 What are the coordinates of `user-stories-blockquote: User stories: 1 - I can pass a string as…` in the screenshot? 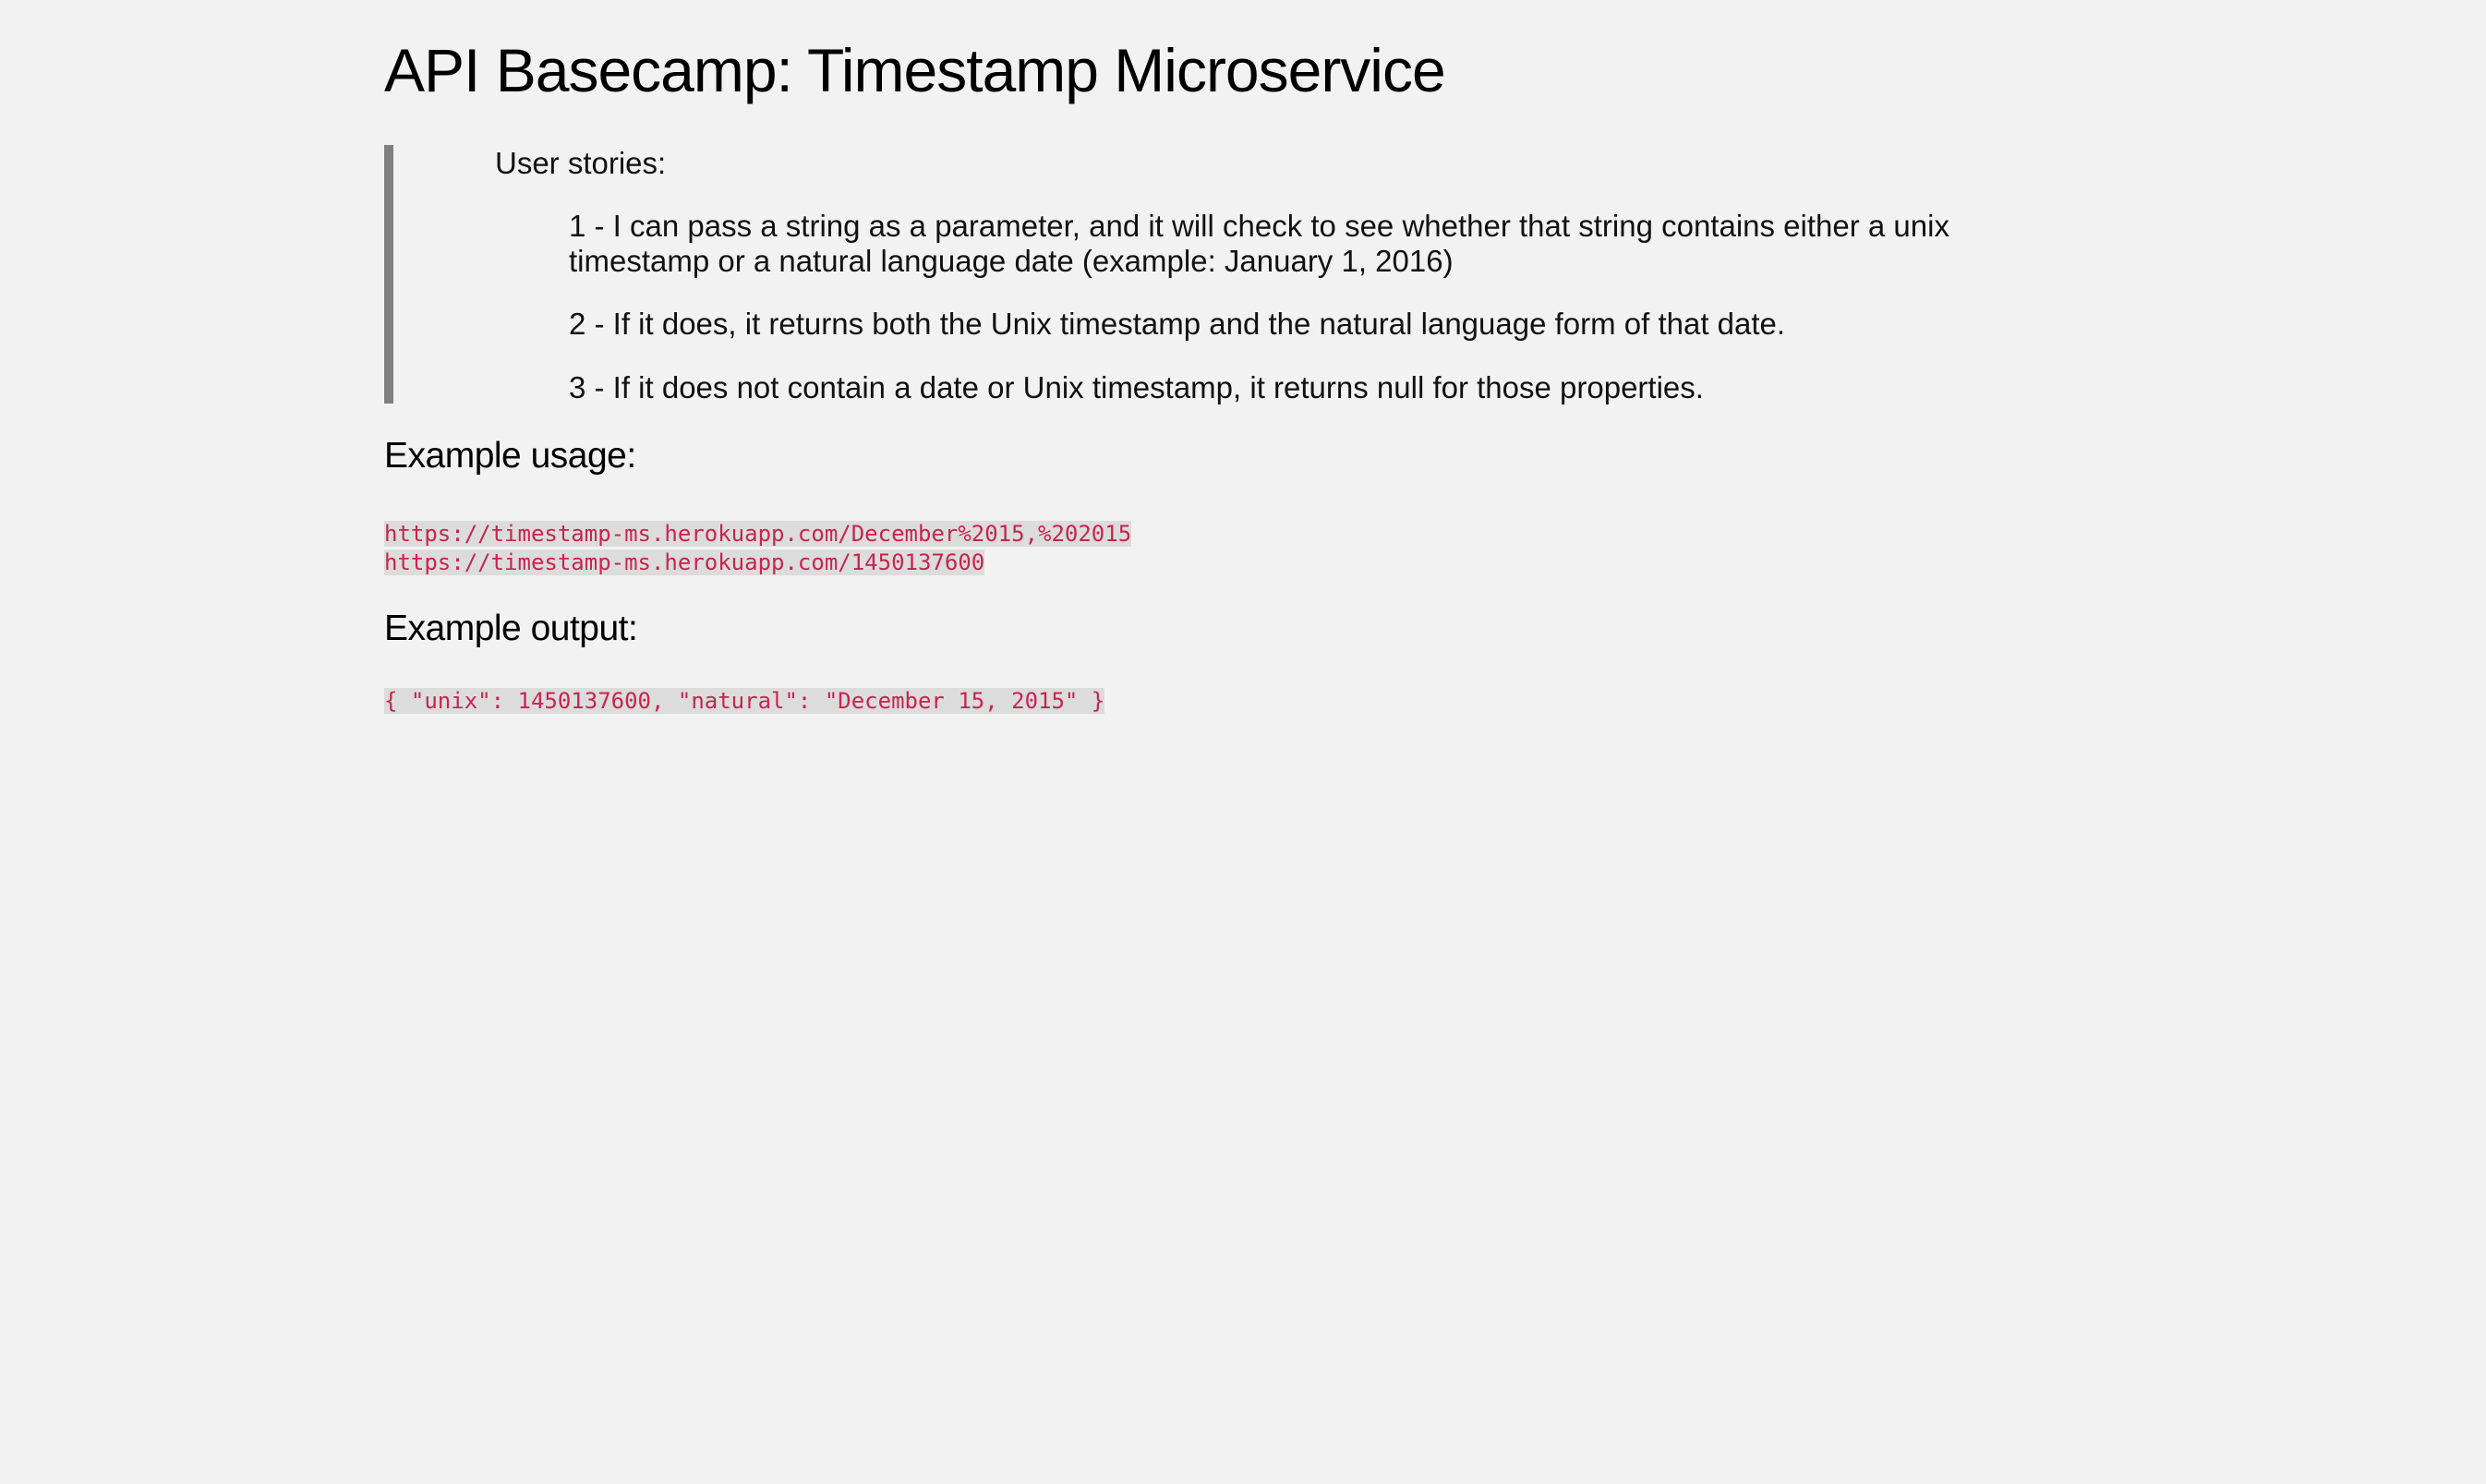 It's located at (1220, 274).